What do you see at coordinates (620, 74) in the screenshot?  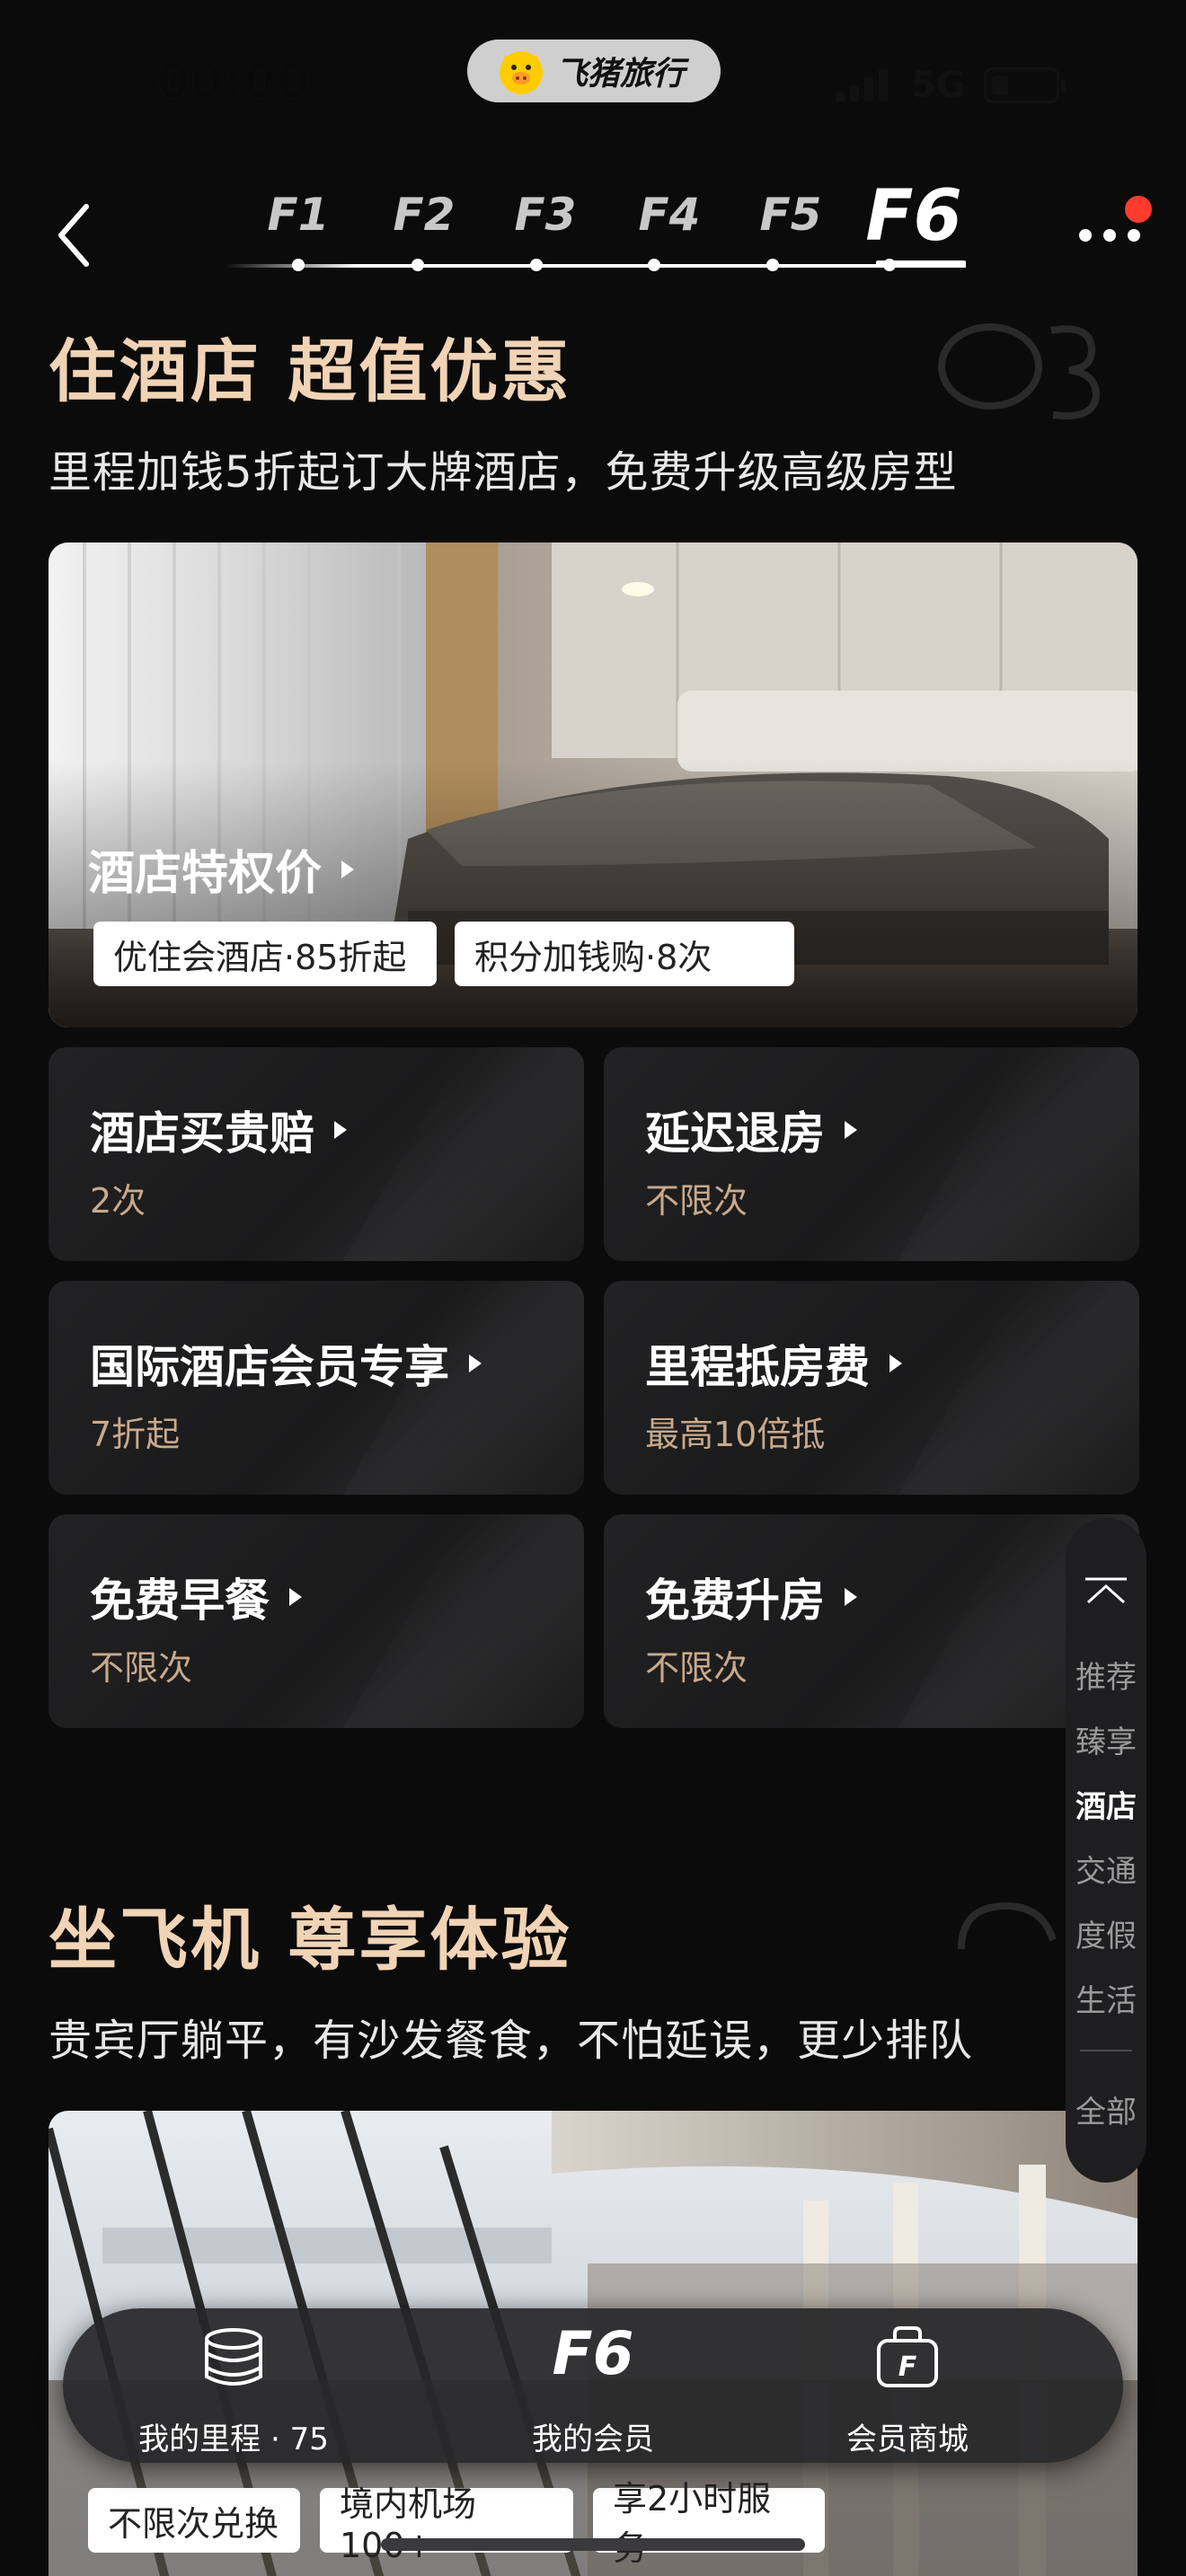 I see `app-name: 飞猪旅行` at bounding box center [620, 74].